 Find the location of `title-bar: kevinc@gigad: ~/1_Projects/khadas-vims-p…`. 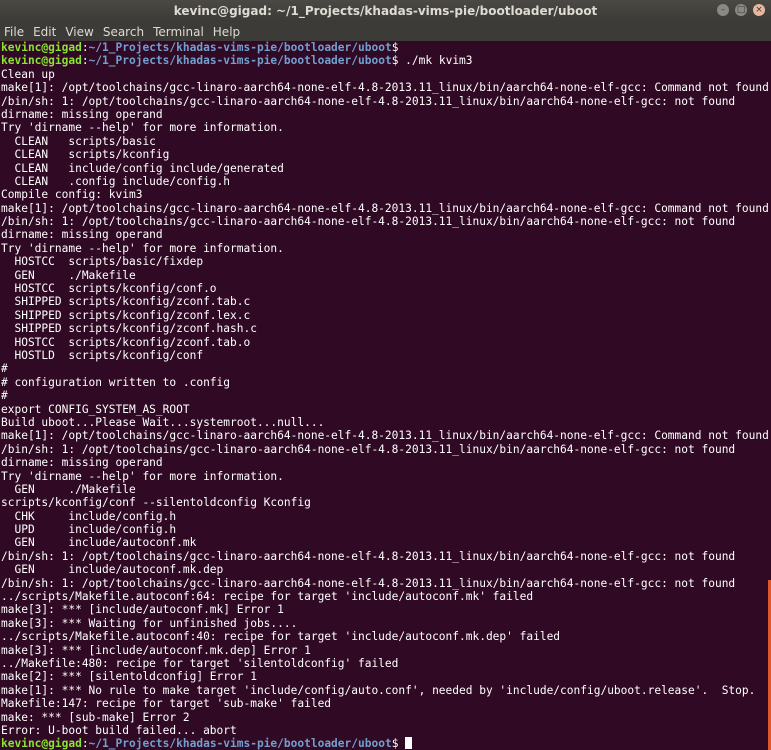

title-bar: kevinc@gigad: ~/1_Projects/khadas-vims-p… is located at coordinates (385, 11).